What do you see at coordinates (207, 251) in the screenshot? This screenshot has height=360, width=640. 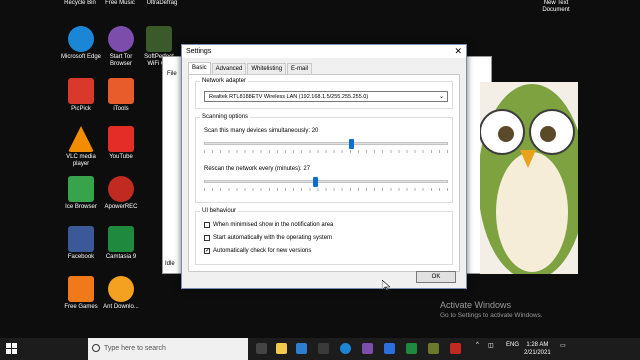 I see `checkbox-box: ✓` at bounding box center [207, 251].